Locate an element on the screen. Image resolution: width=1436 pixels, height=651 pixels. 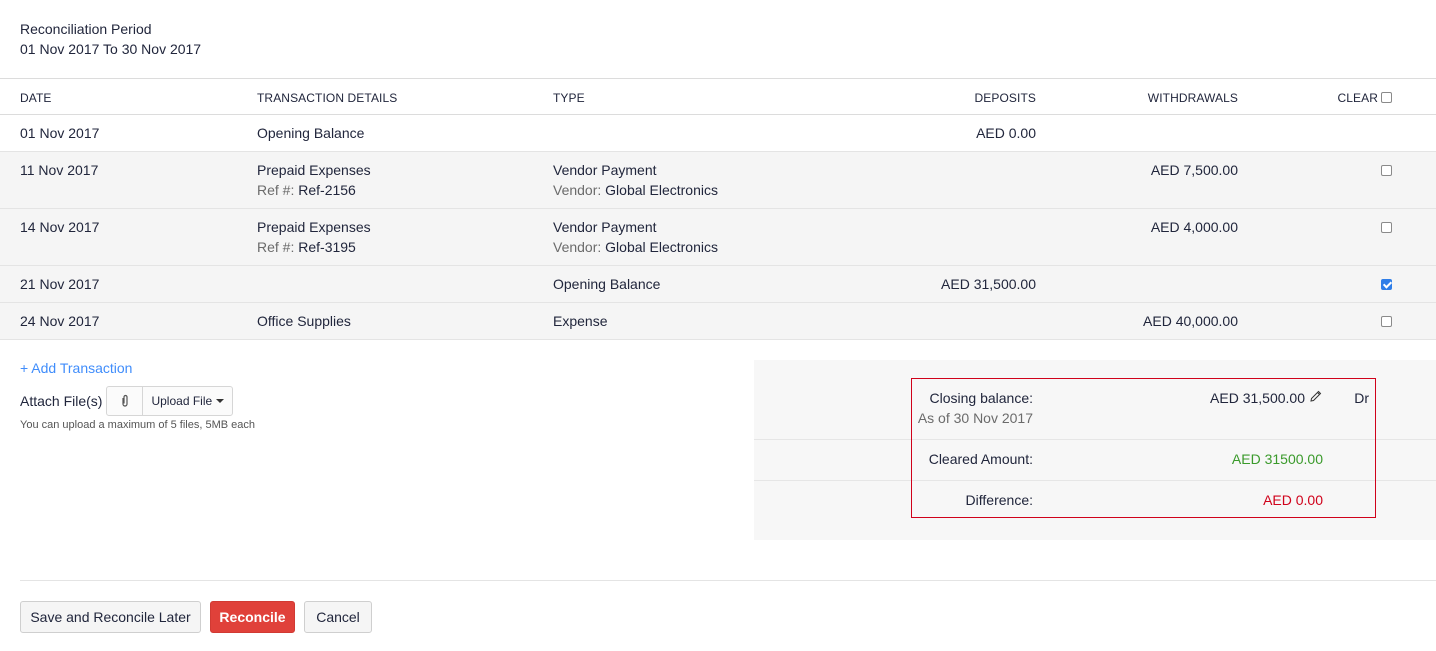
attach-files: Attach File(s) Upload File is located at coordinates (127, 401).